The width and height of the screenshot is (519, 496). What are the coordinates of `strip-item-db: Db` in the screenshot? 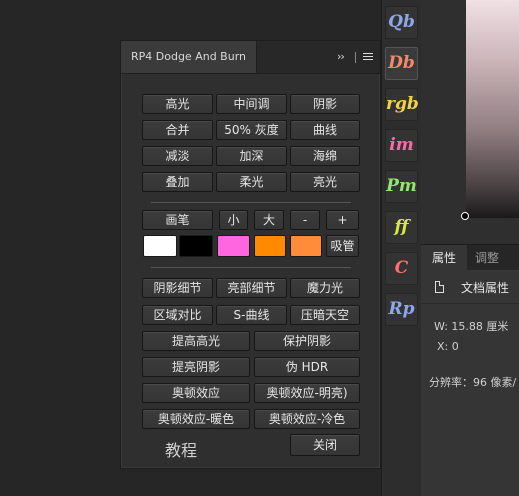 It's located at (401, 63).